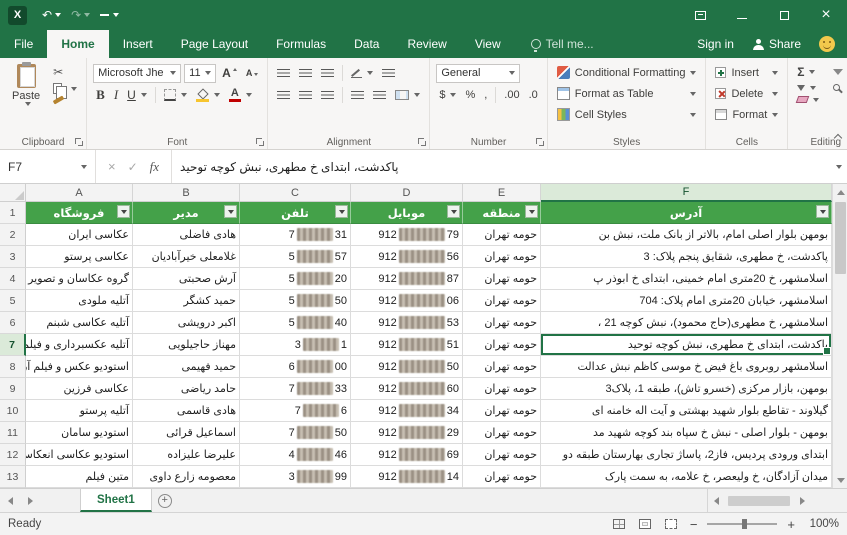  I want to click on cell-C2: 7 31, so click(295, 235).